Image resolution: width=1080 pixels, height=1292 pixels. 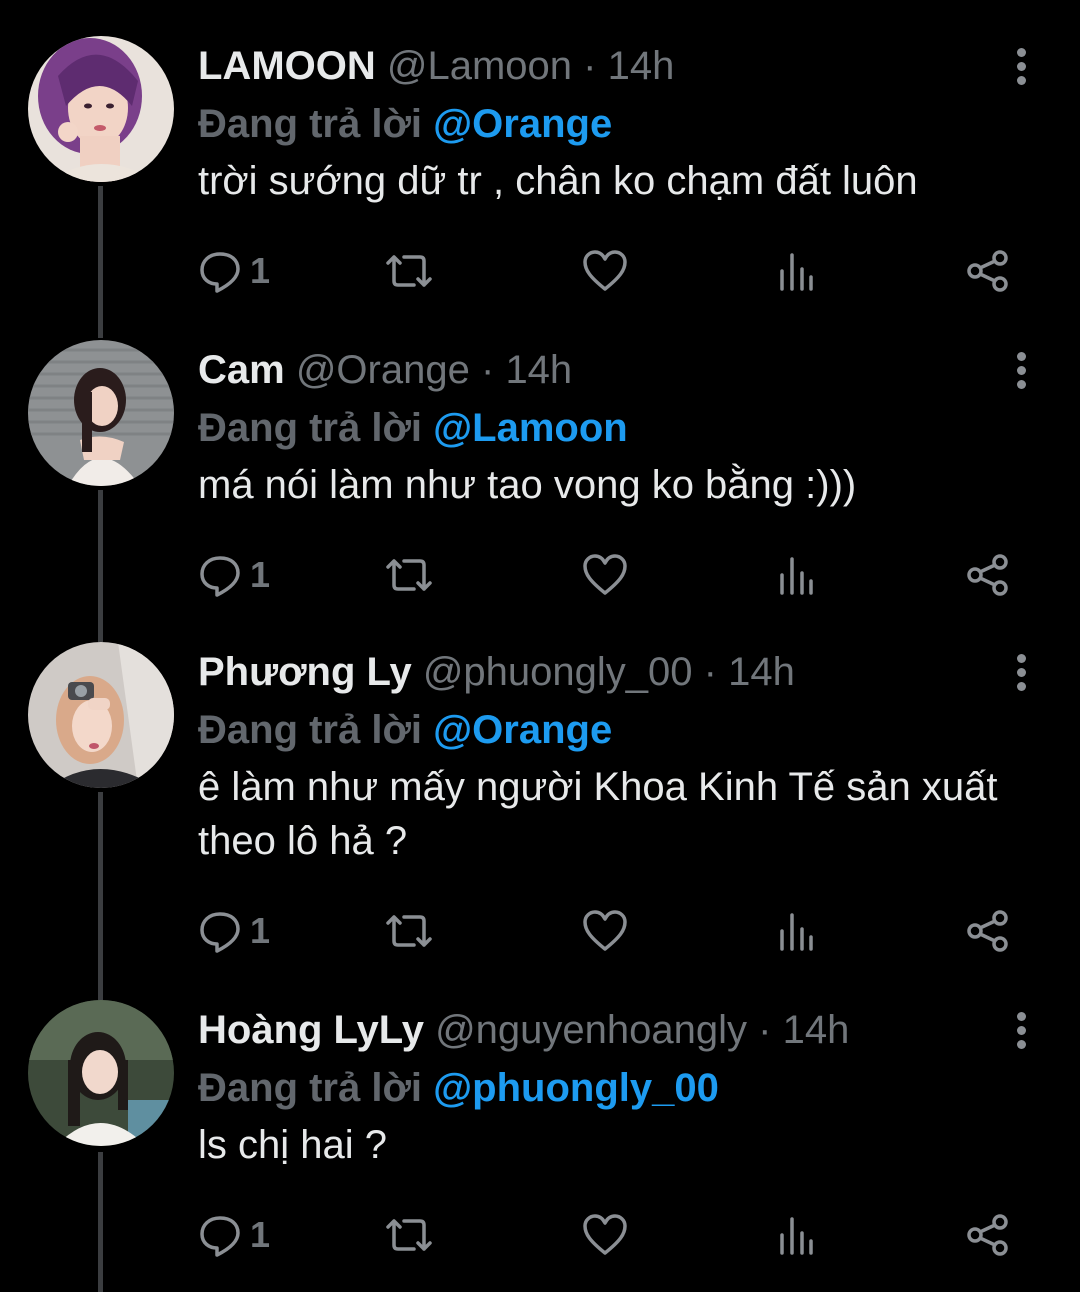 What do you see at coordinates (591, 1030) in the screenshot?
I see `user-handle: @nguyenhoangly` at bounding box center [591, 1030].